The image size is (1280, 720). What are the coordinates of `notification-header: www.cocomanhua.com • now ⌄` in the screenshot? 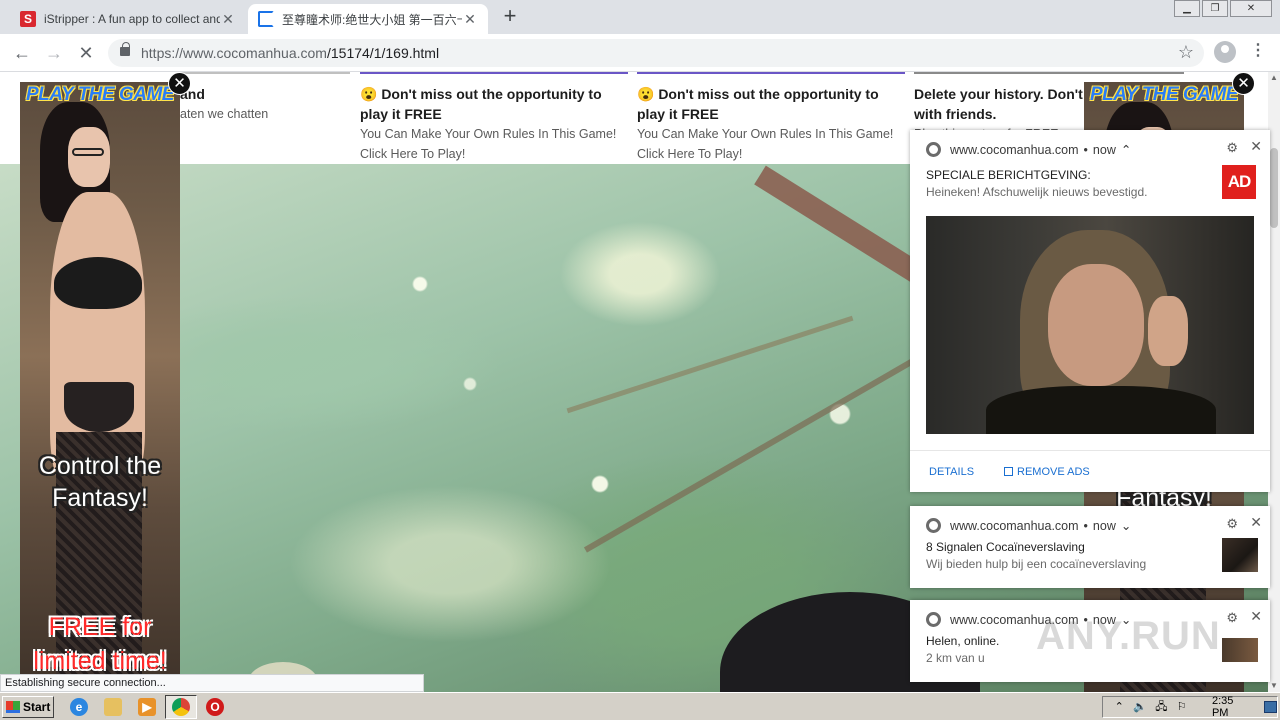 It's located at (1028, 525).